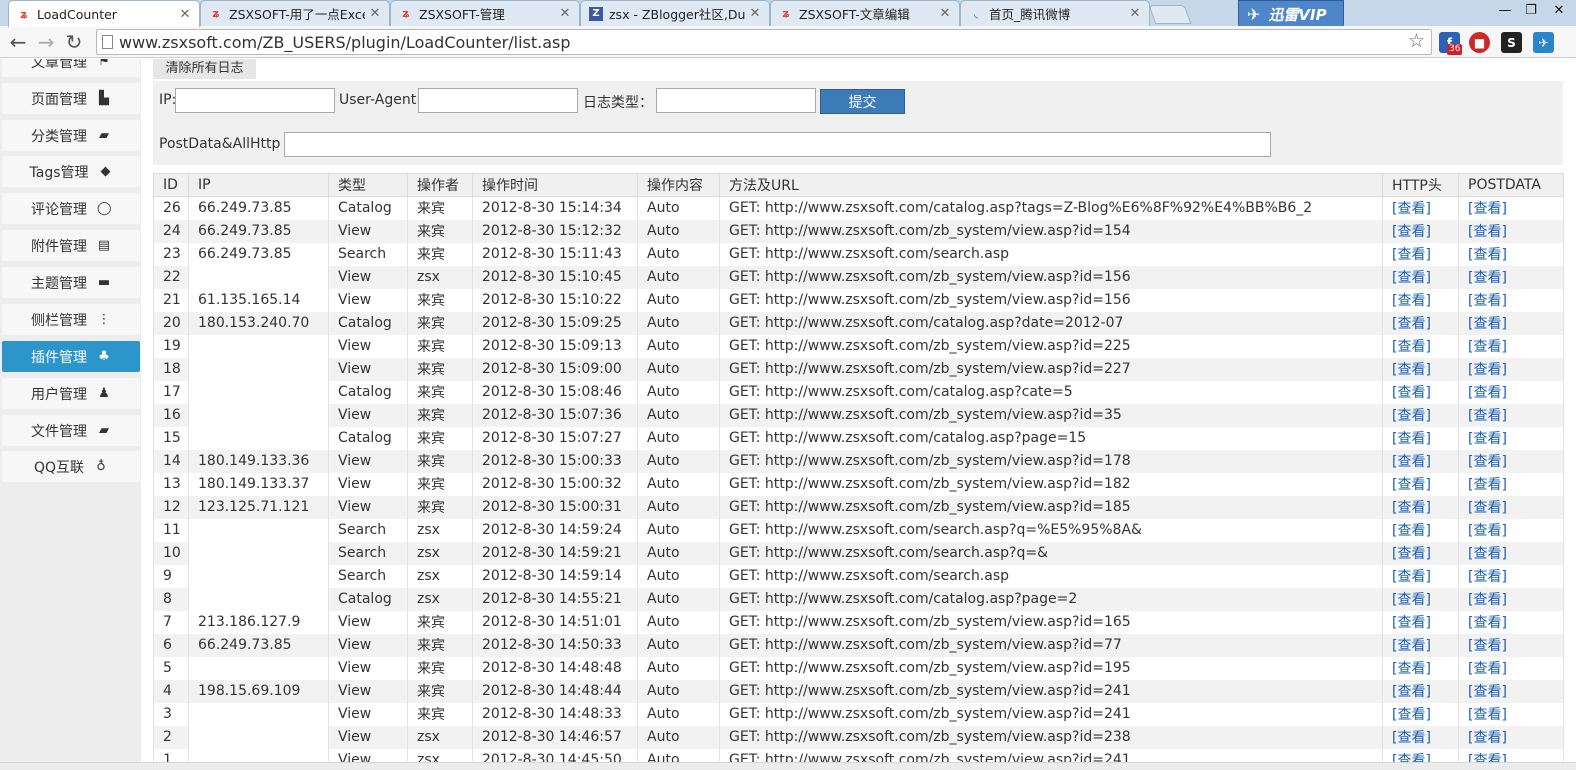 This screenshot has width=1576, height=770. What do you see at coordinates (1055, 13) in the screenshot?
I see `browser-tab-6: ◟ 首页_腾讯微博 ✕` at bounding box center [1055, 13].